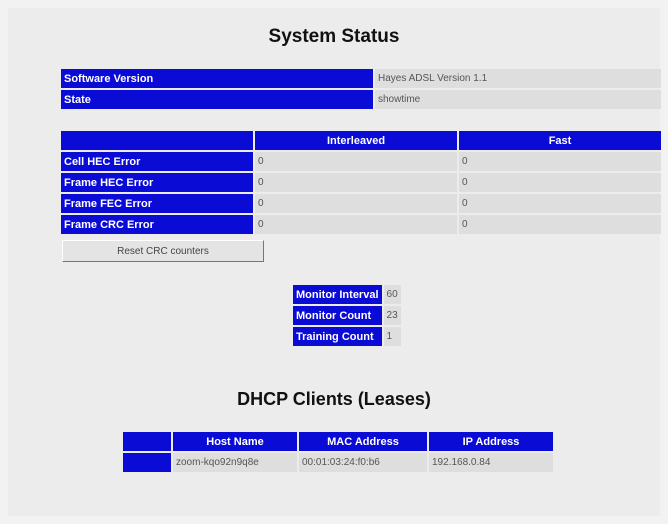  I want to click on reset-crc-counters-button: Reset CRC counters, so click(163, 251).